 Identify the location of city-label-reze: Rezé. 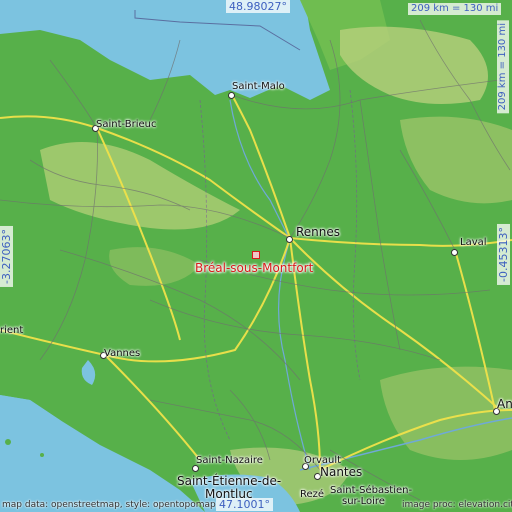
(312, 494).